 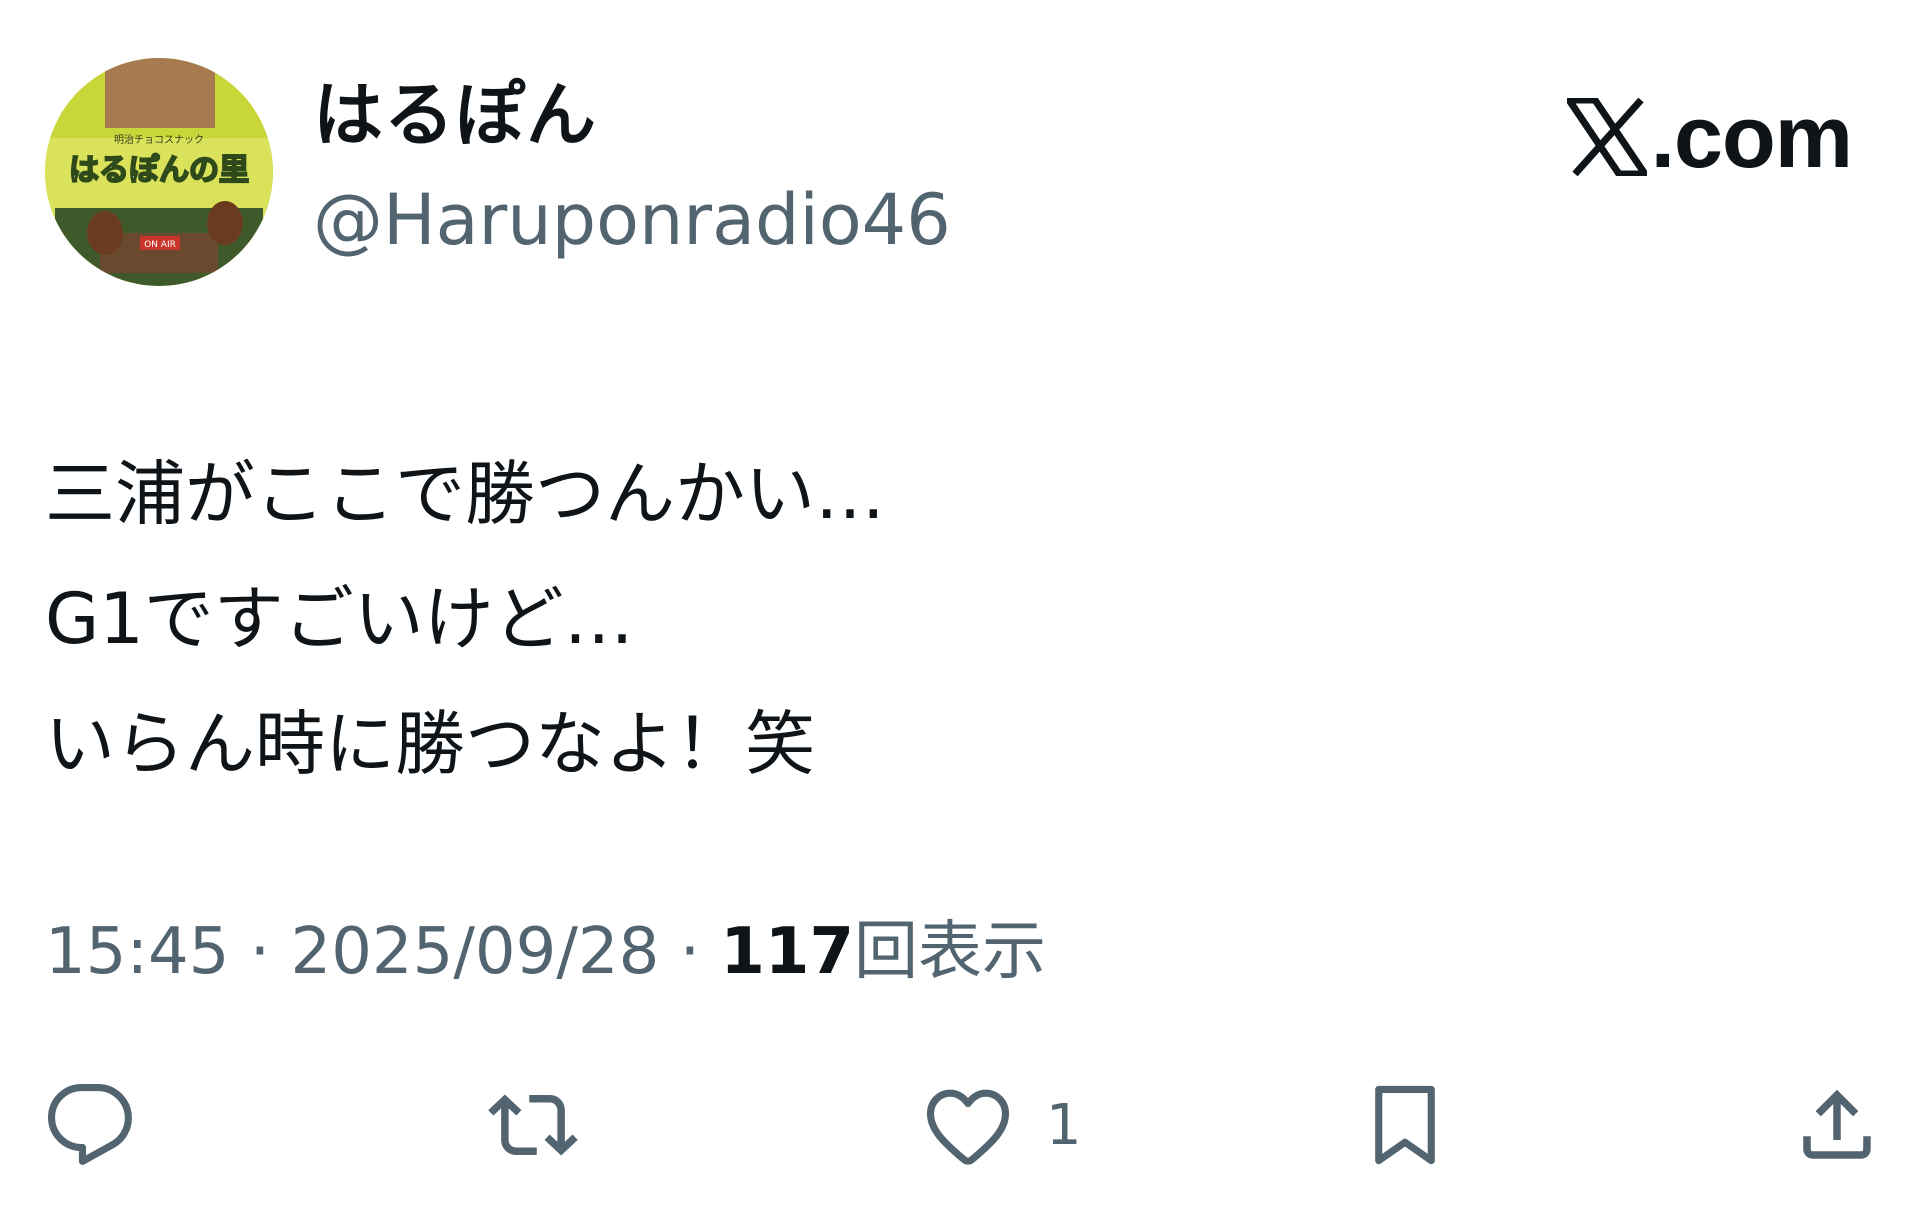 I want to click on avatar-sign-text: ON AIR, so click(x=160, y=245).